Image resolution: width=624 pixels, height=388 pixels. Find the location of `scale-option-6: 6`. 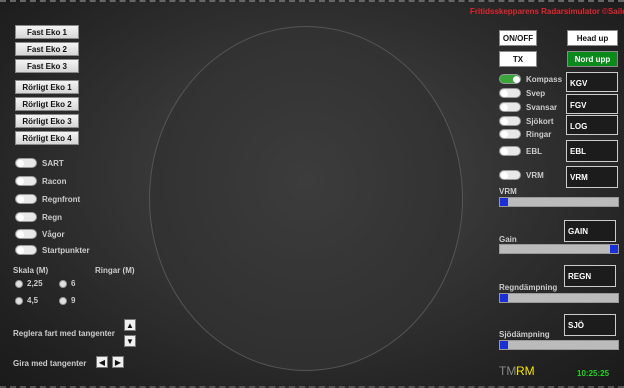

scale-option-6: 6 is located at coordinates (67, 283).